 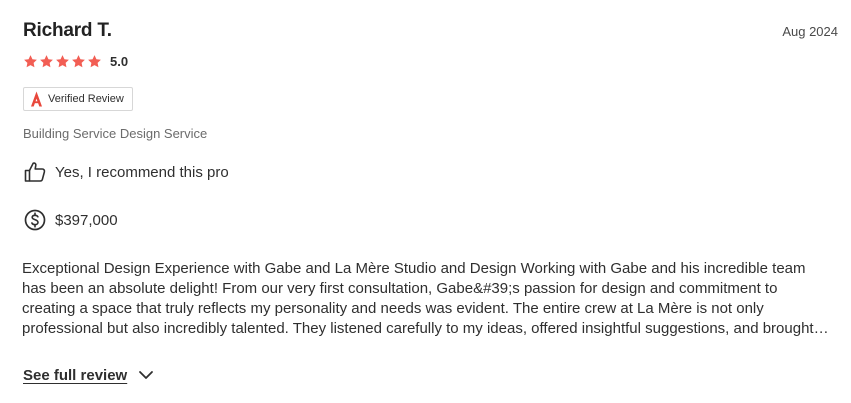 I want to click on dollar-circle-icon, so click(x=35, y=220).